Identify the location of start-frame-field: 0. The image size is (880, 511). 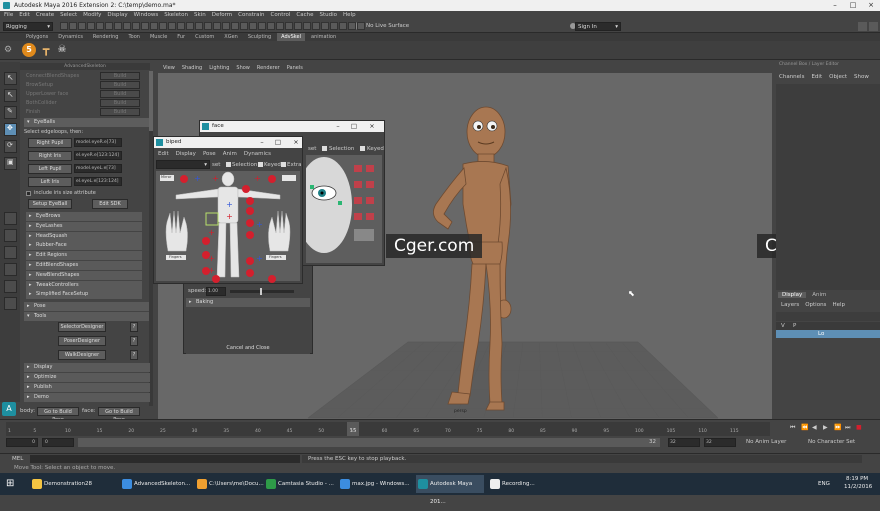
(22, 442).